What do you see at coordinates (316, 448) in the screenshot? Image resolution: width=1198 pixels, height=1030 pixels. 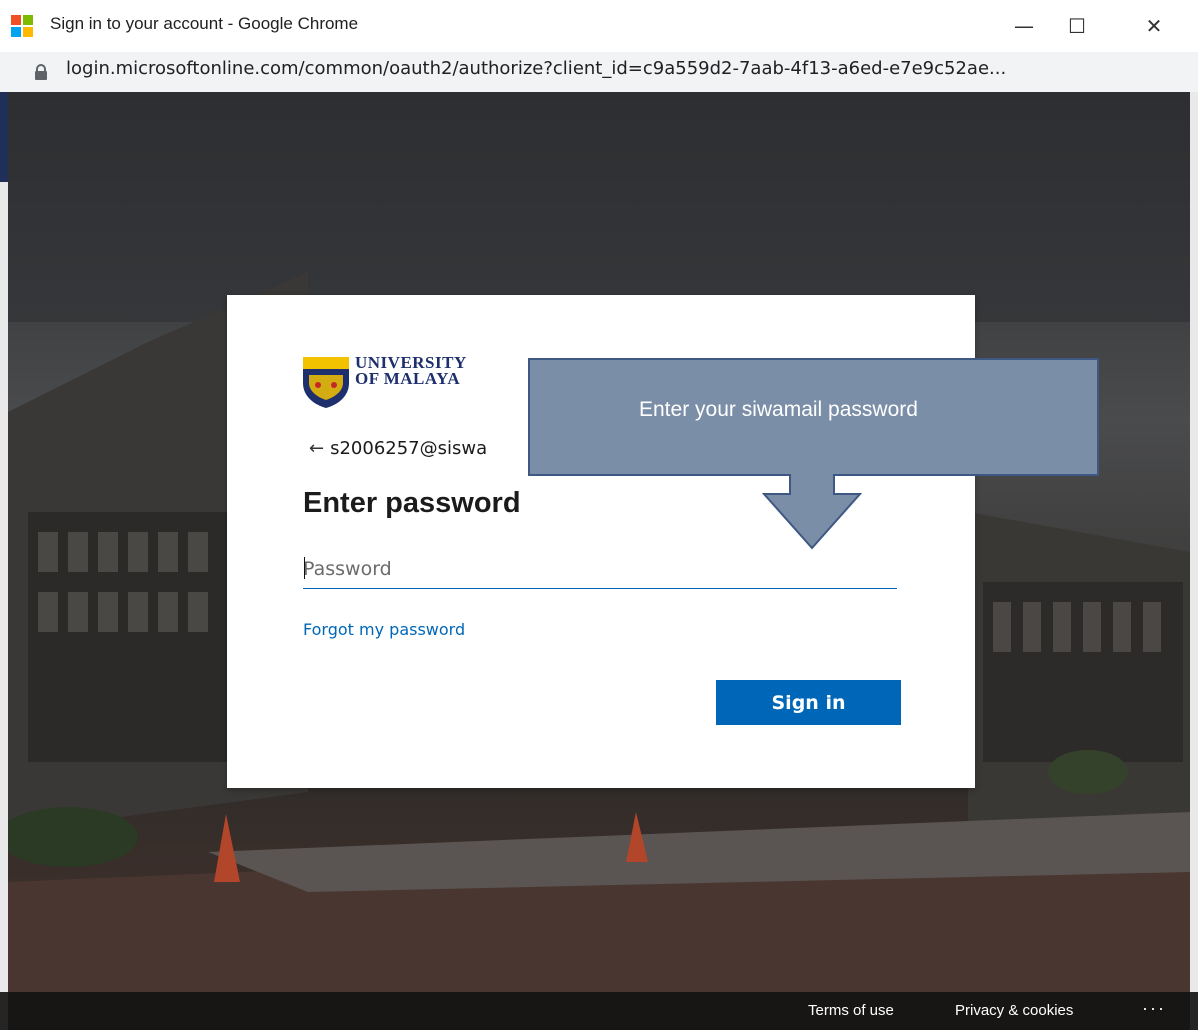 I see `back-arrow-icon: ←` at bounding box center [316, 448].